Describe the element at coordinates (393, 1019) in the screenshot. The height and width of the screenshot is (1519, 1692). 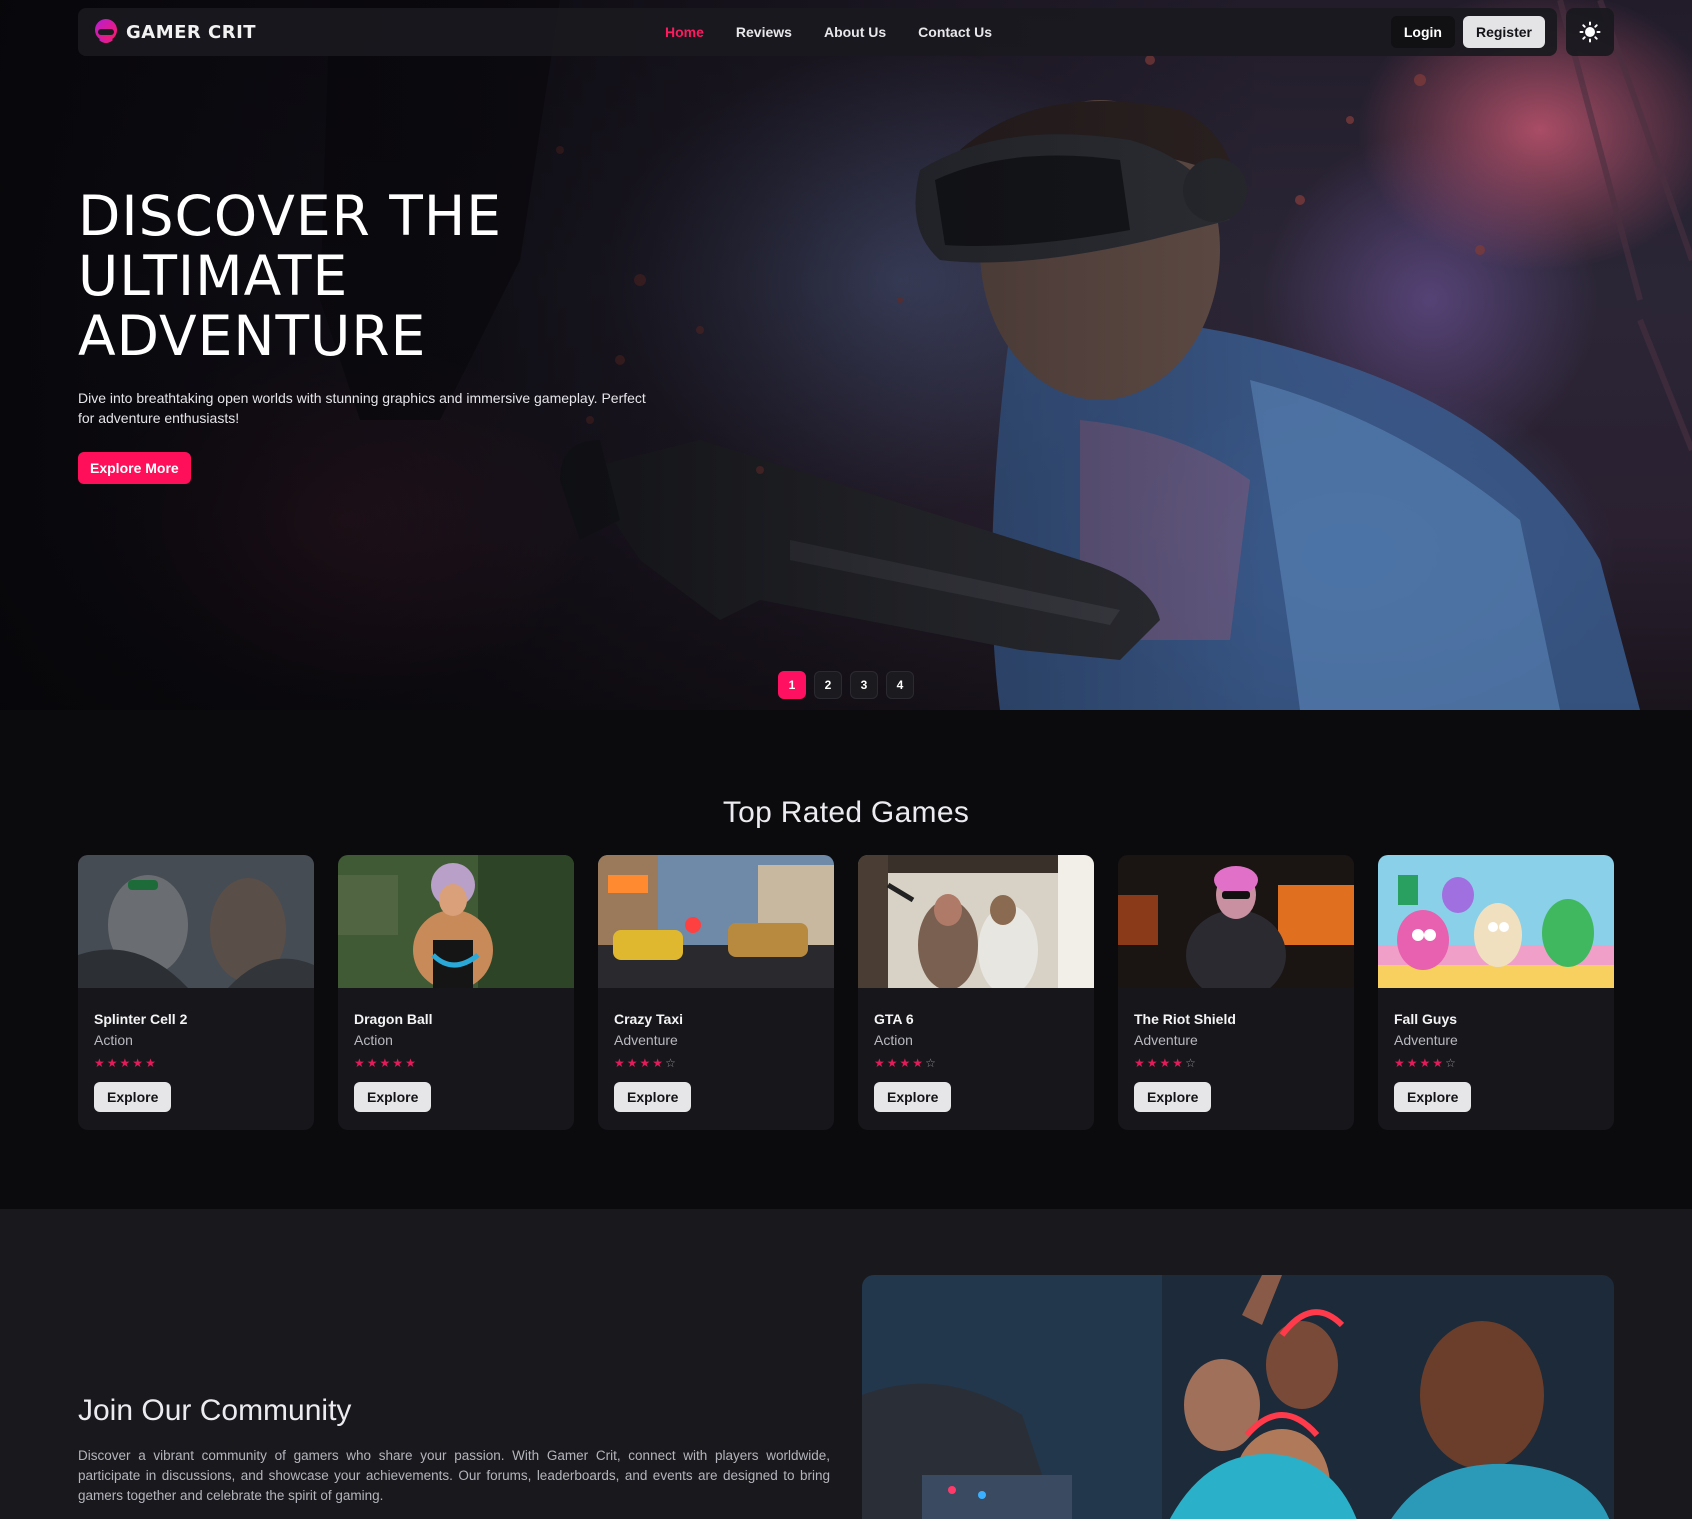
I see `game-title: Dragon Ball` at that location.